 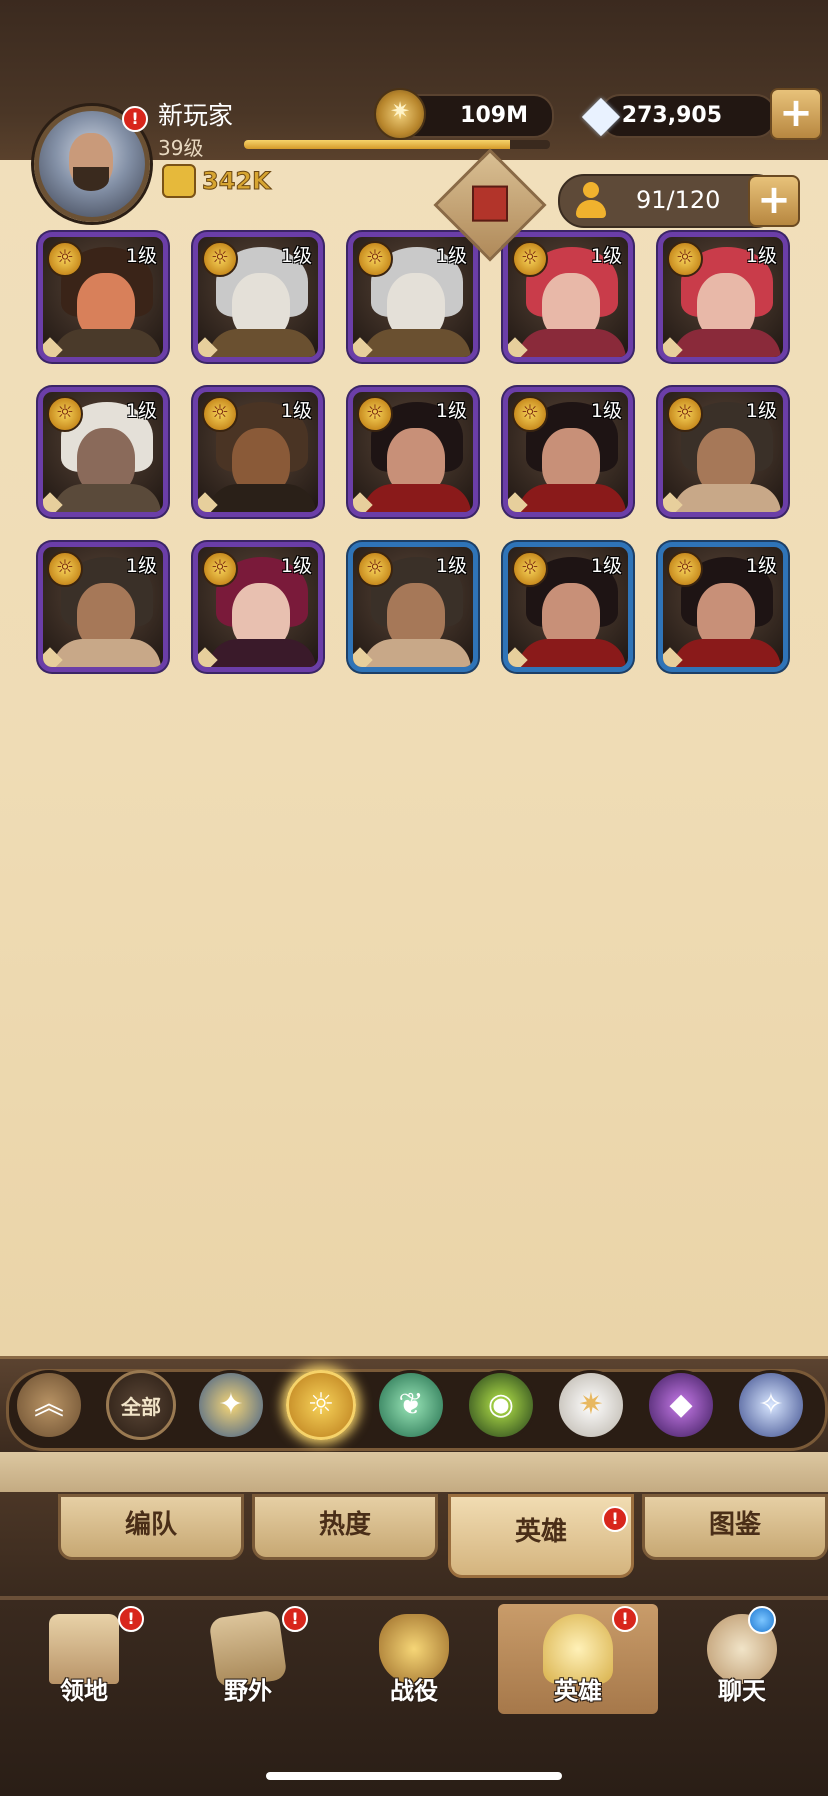 What do you see at coordinates (237, 181) in the screenshot?
I see `combat-power-value: 342K` at bounding box center [237, 181].